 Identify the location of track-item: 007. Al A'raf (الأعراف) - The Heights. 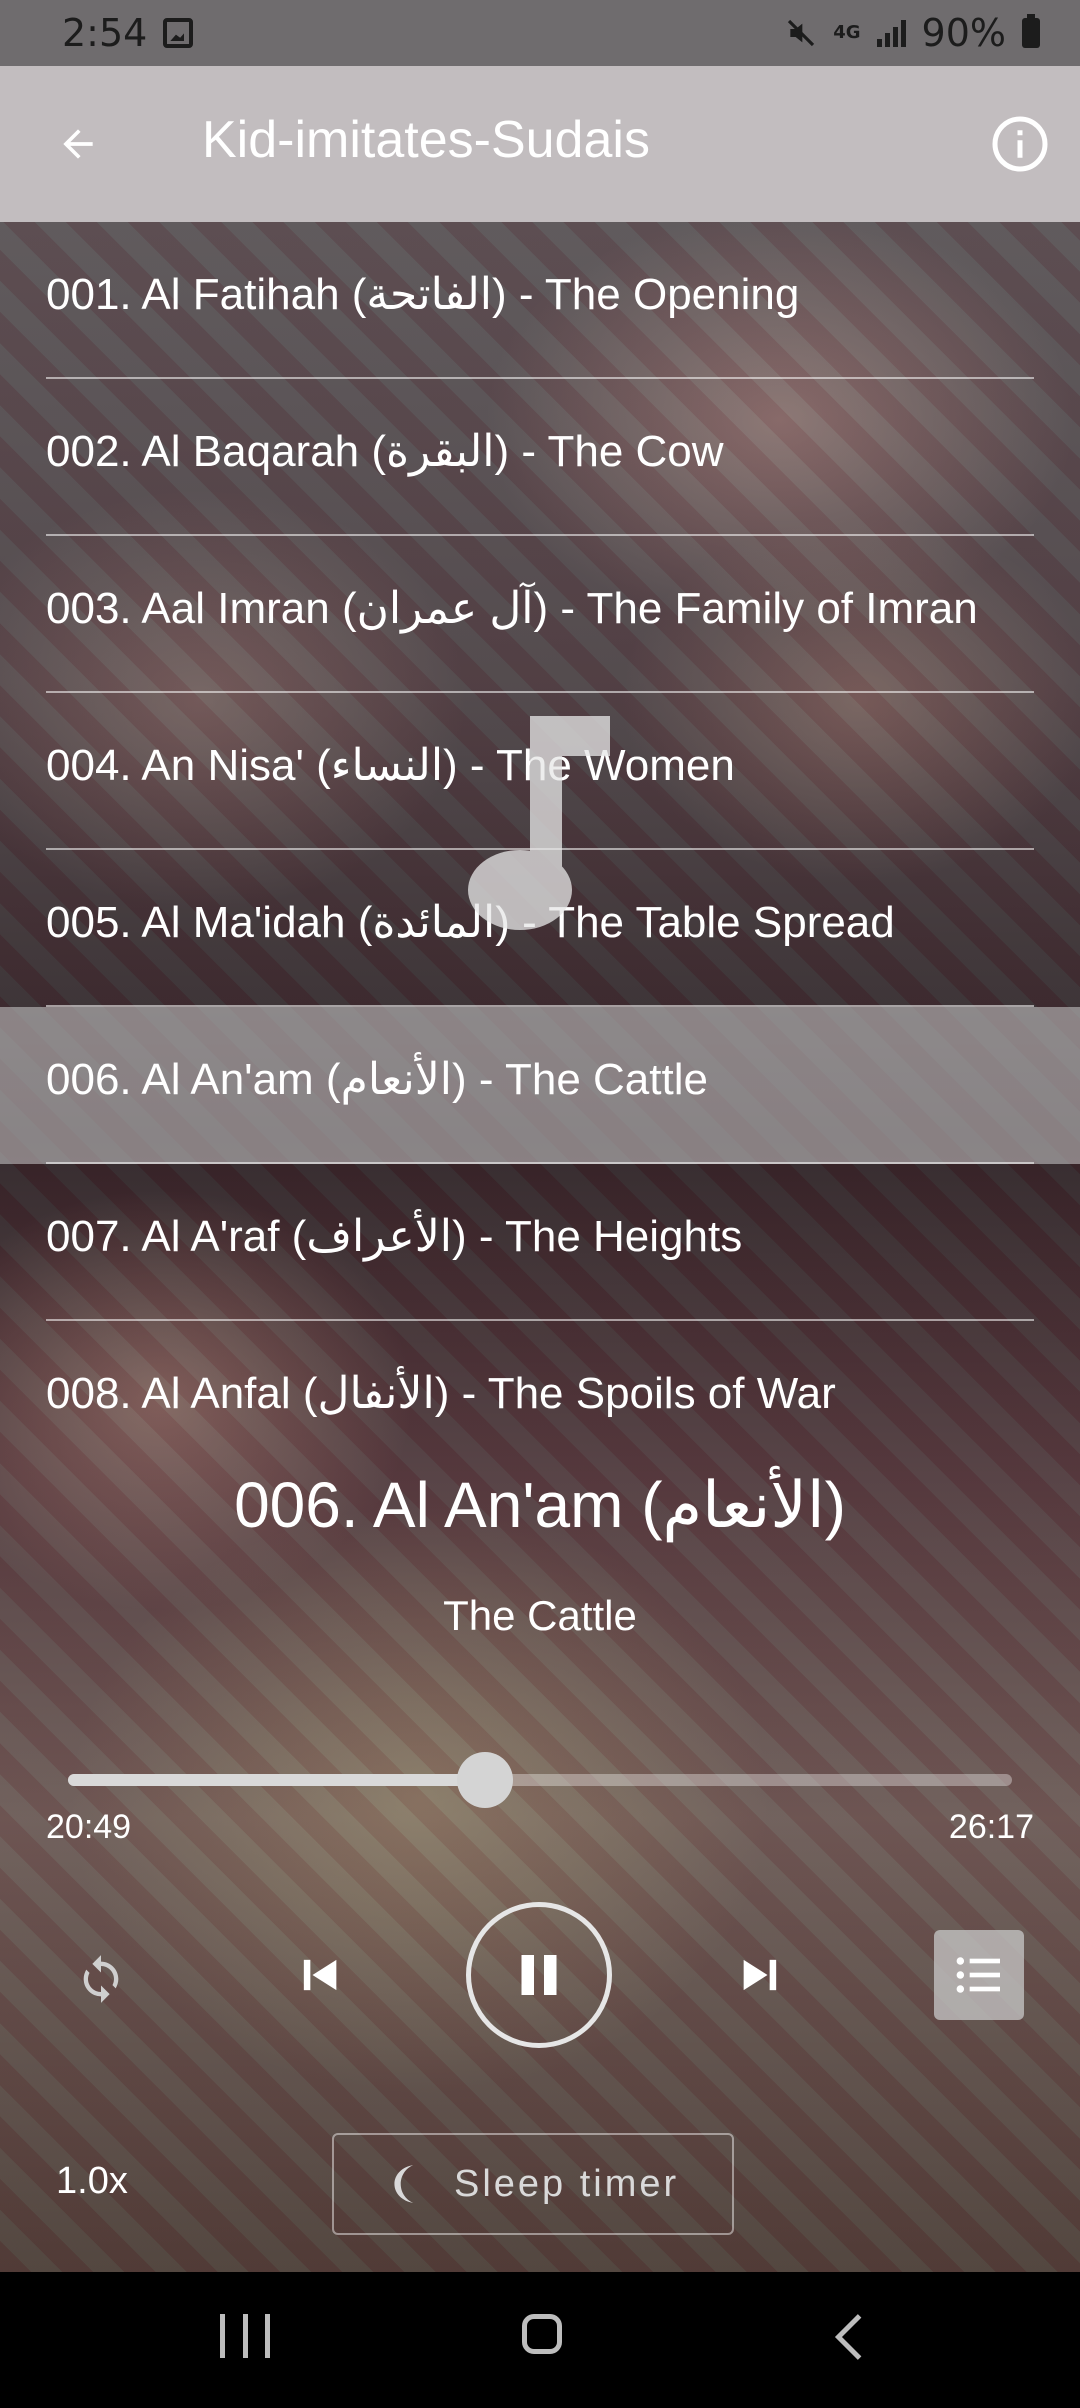
(540, 1242).